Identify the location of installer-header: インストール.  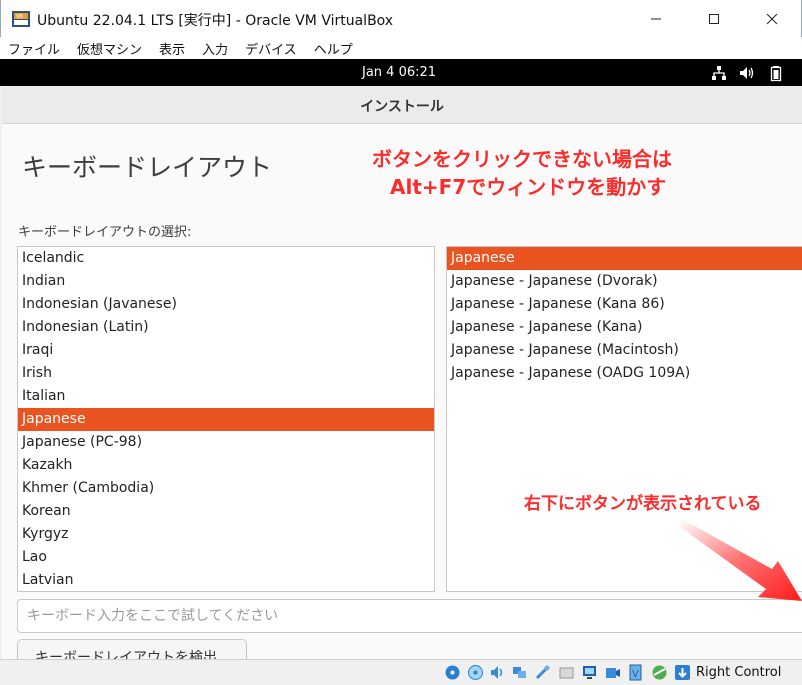
(402, 105).